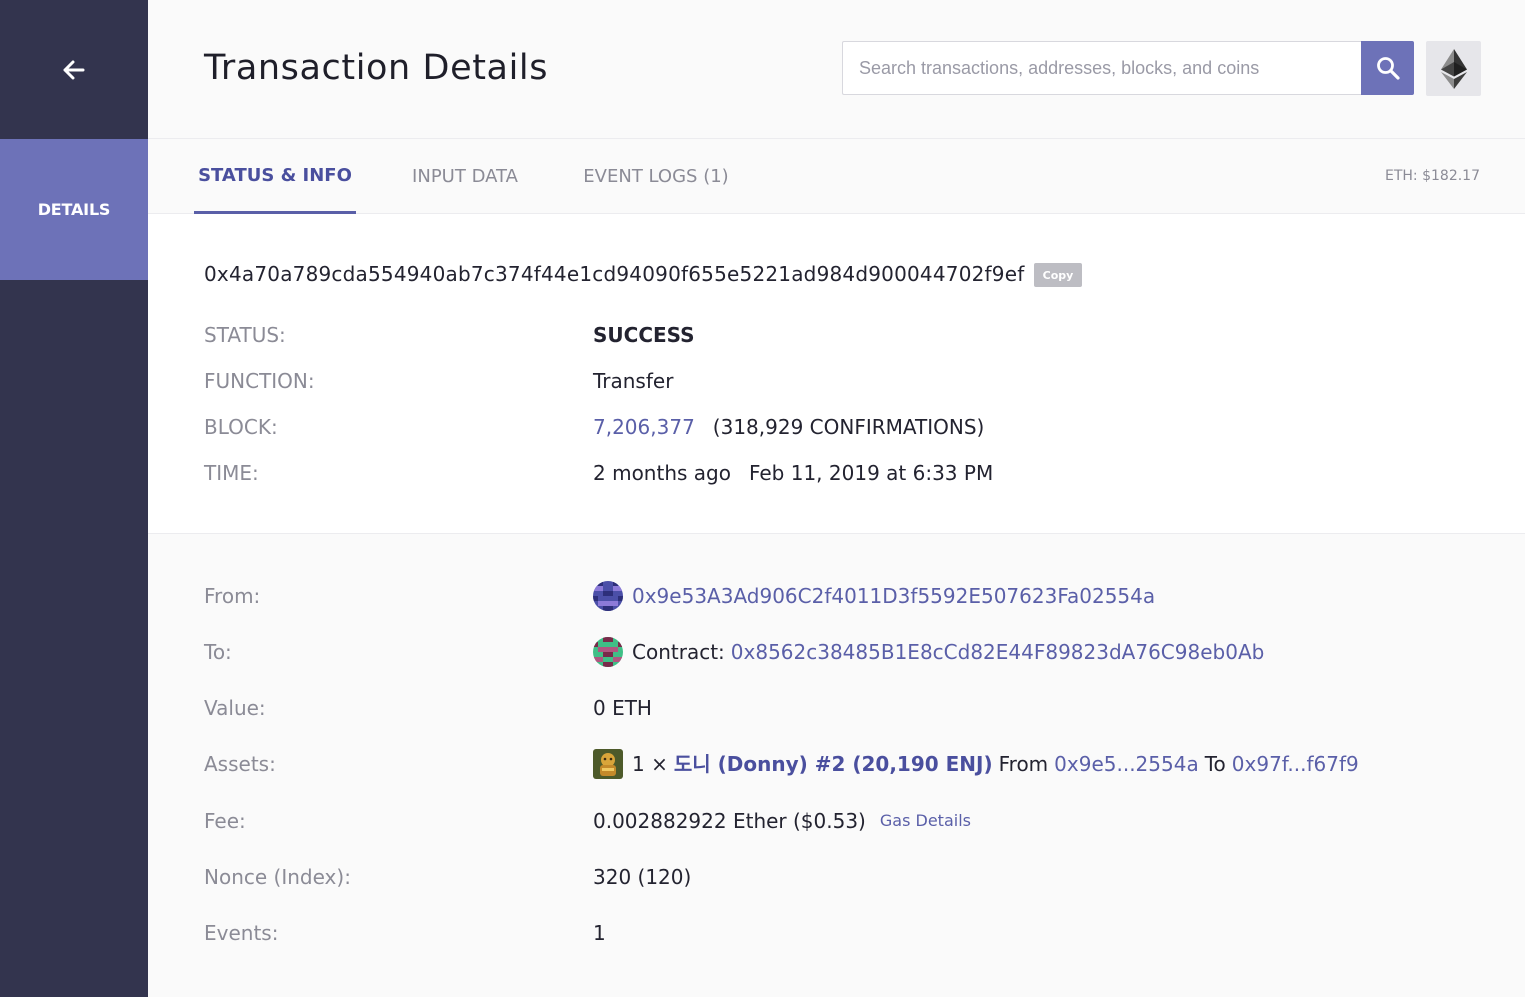 The height and width of the screenshot is (997, 1525). What do you see at coordinates (608, 652) in the screenshot?
I see `to-address-avatar-icon` at bounding box center [608, 652].